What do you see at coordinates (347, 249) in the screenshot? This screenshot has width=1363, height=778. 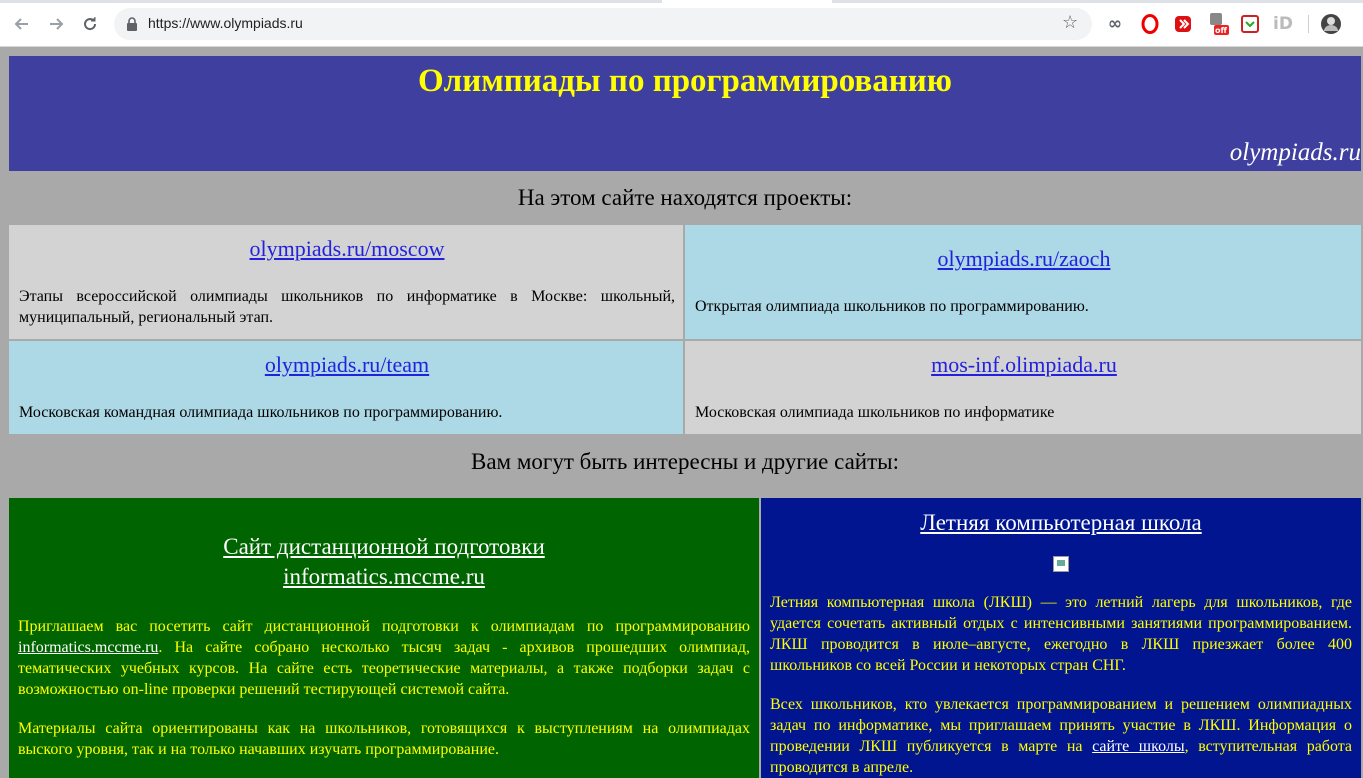 I see `project-link-moscow: olympiads.ru/moscow` at bounding box center [347, 249].